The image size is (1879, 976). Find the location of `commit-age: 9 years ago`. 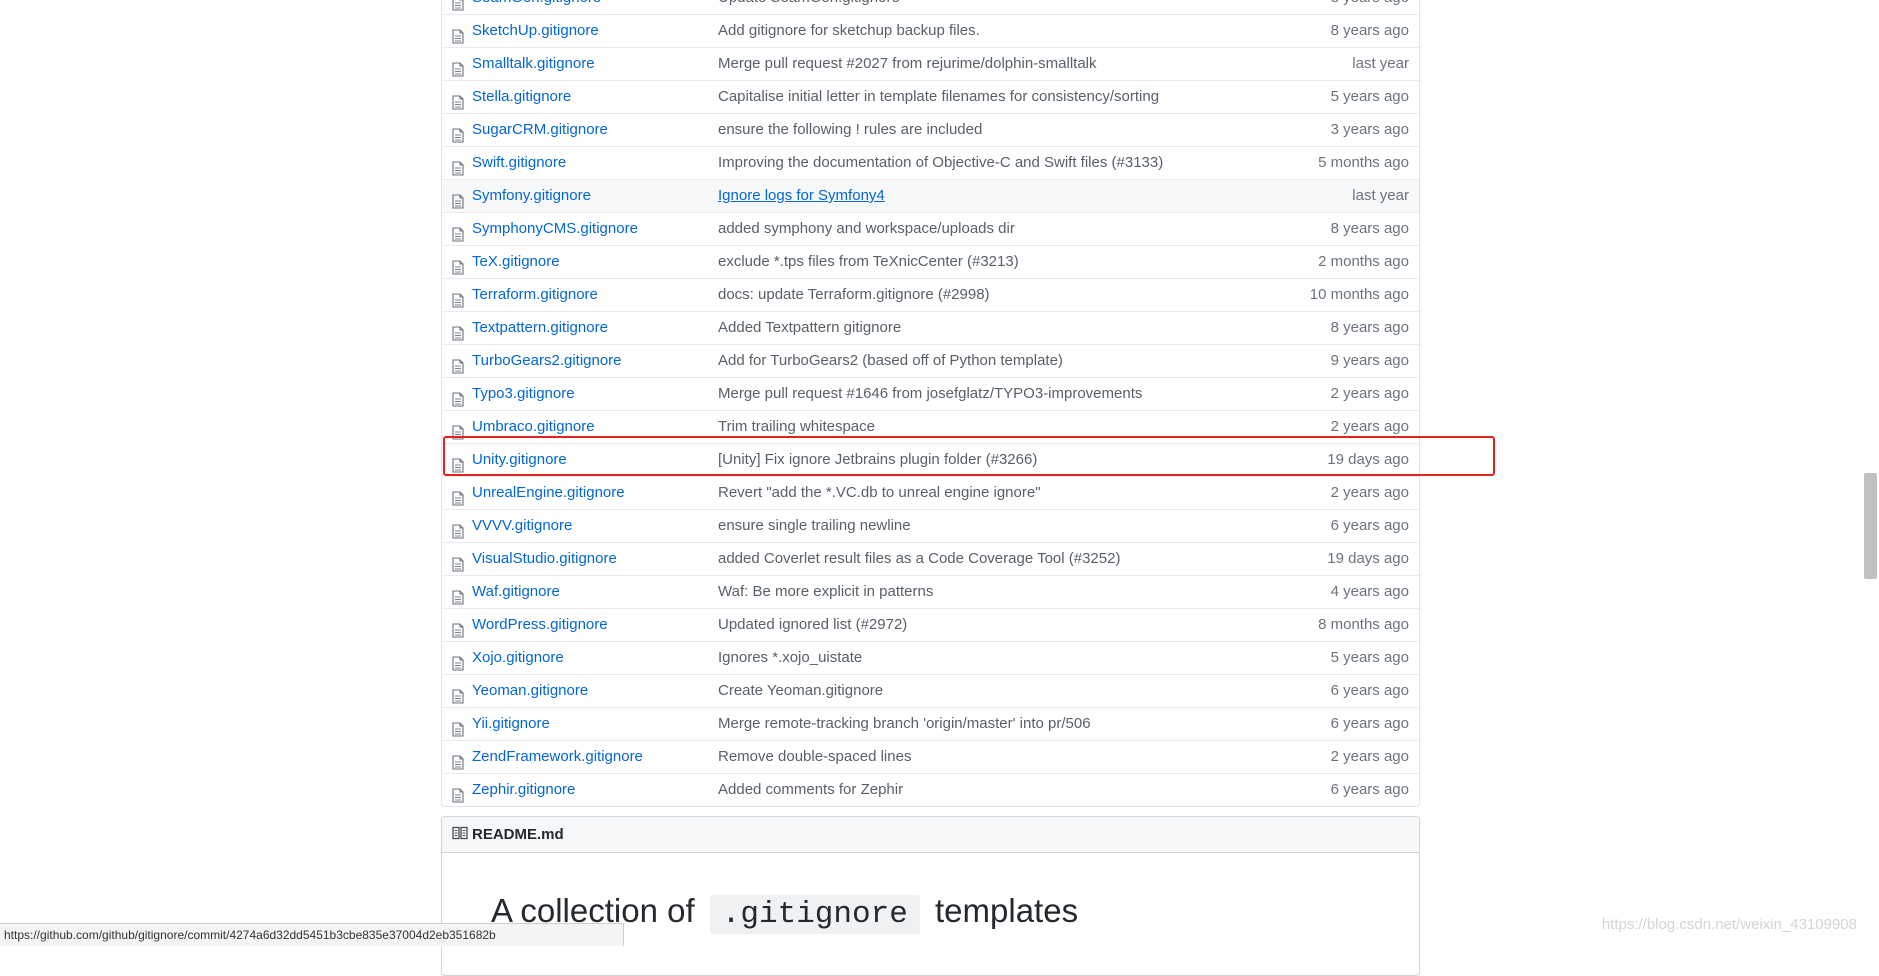

commit-age: 9 years ago is located at coordinates (1369, 360).